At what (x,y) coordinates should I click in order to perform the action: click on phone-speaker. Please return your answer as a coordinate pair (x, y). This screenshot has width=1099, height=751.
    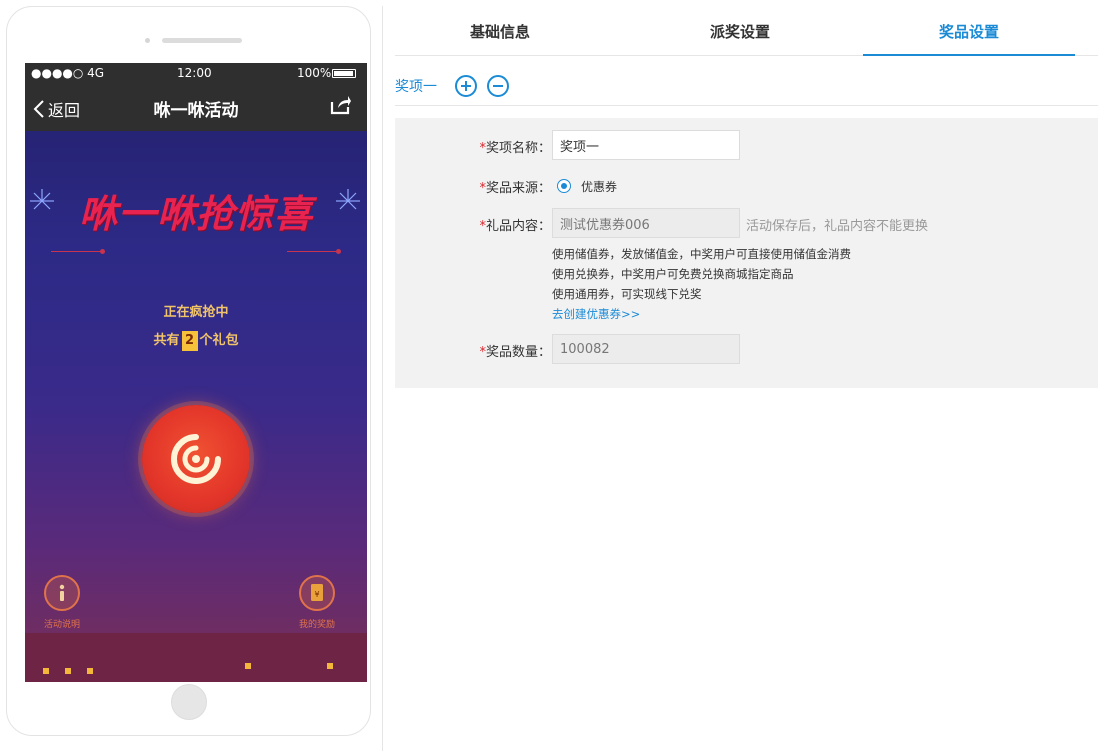
    Looking at the image, I should click on (202, 40).